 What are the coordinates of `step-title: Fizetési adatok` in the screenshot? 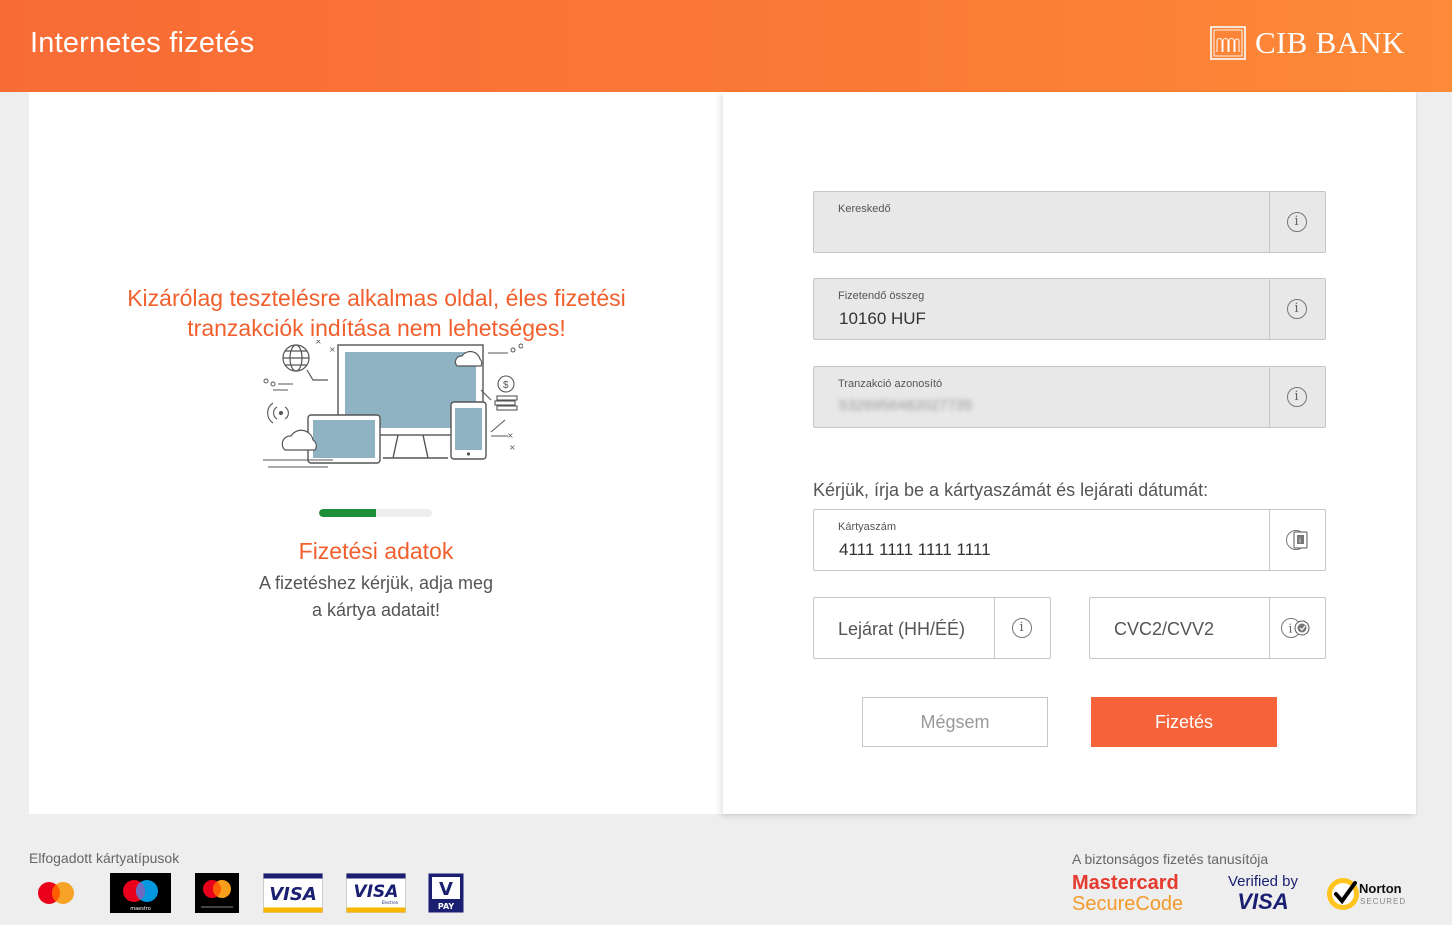 It's located at (376, 551).